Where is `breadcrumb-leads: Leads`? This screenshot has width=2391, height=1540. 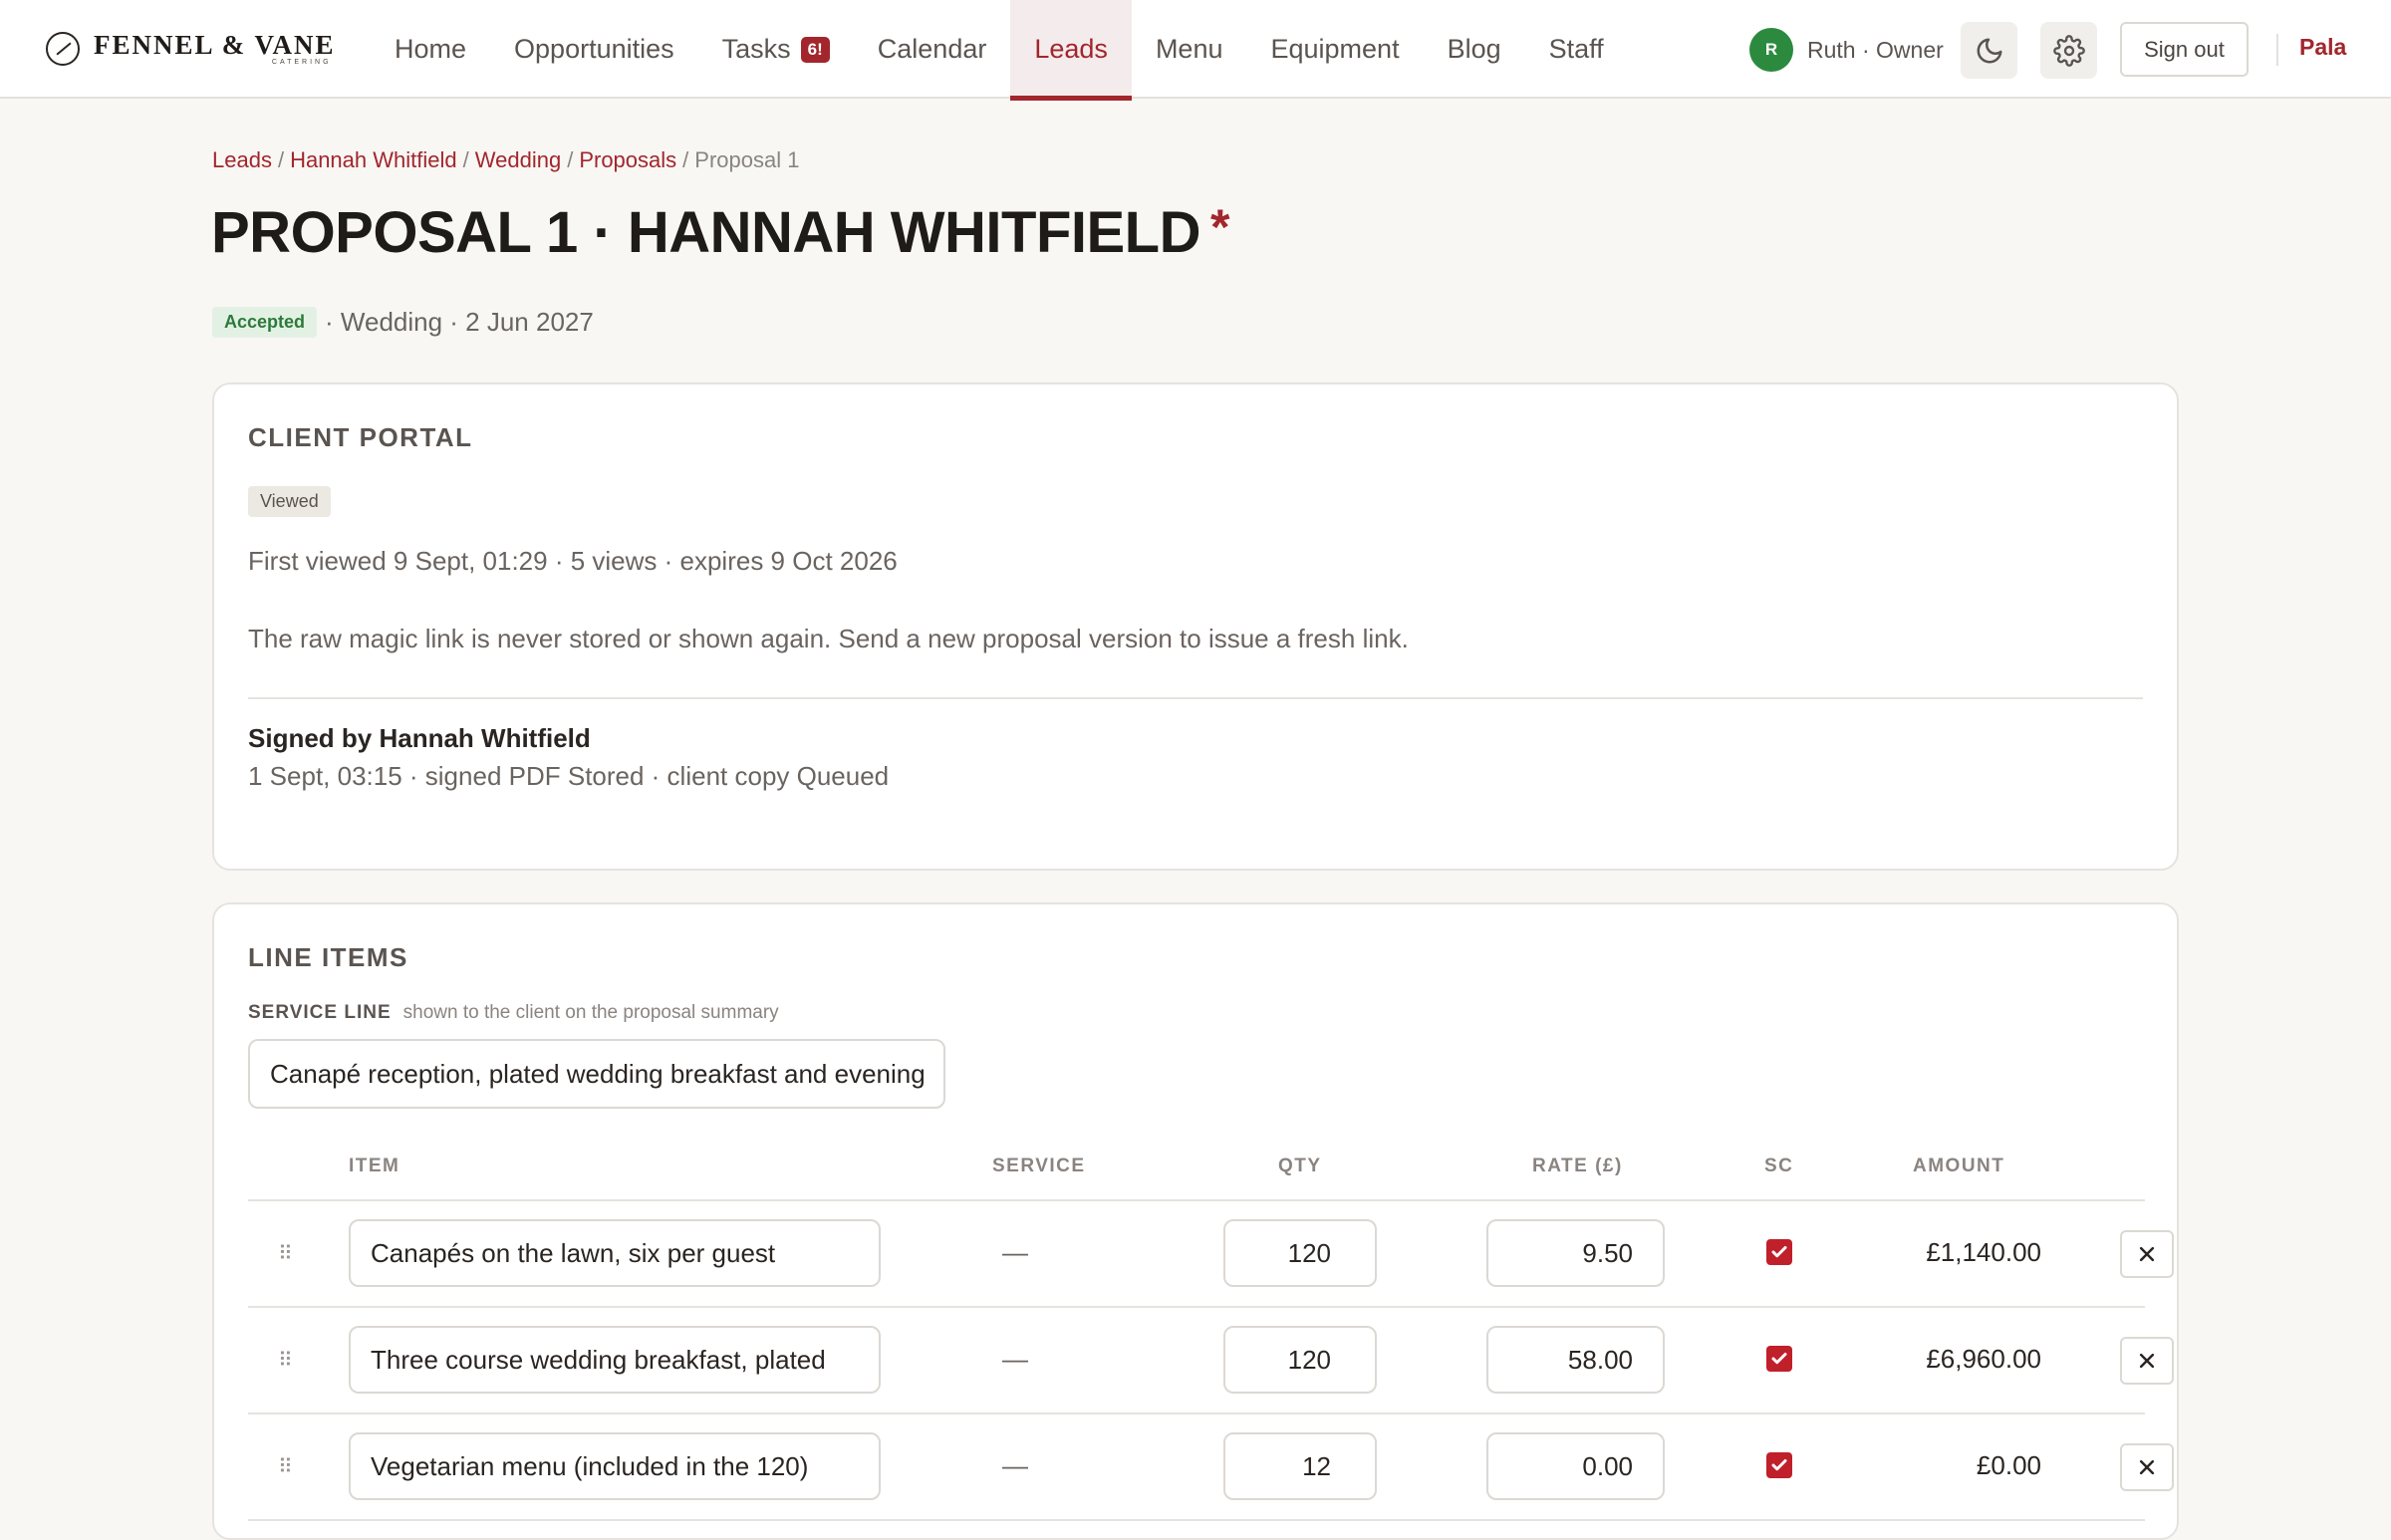 breadcrumb-leads: Leads is located at coordinates (242, 159).